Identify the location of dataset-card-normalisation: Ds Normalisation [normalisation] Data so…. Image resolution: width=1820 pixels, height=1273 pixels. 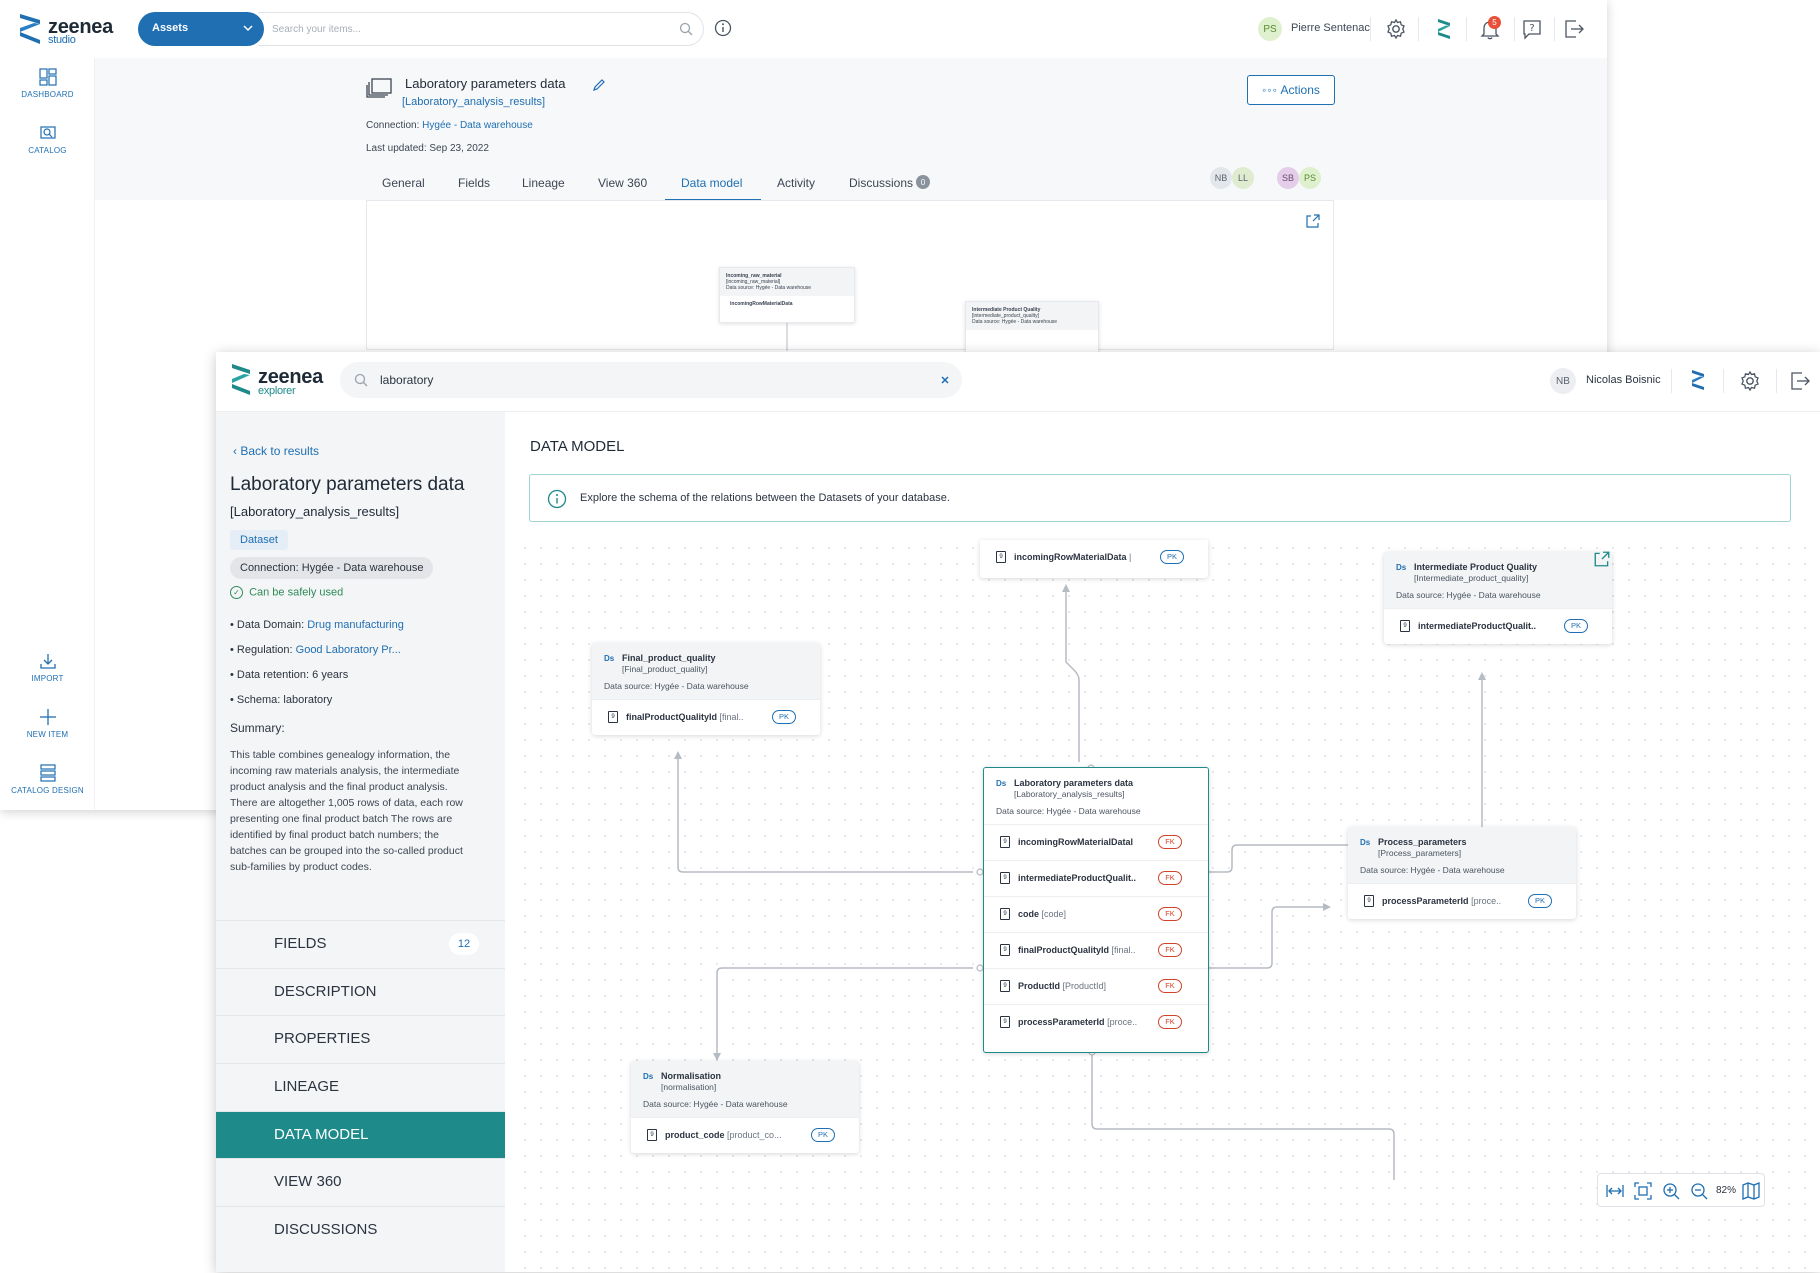
(745, 1107).